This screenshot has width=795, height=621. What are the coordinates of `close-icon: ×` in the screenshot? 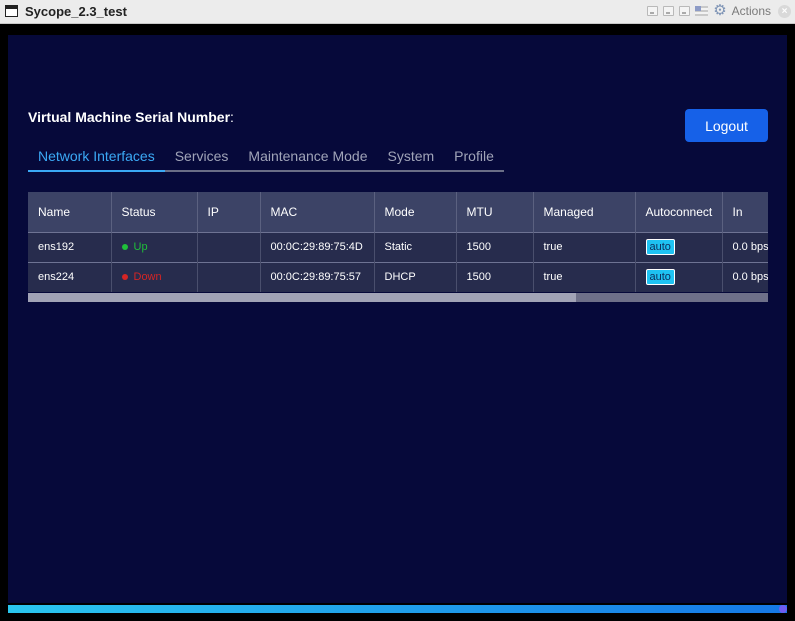 It's located at (784, 11).